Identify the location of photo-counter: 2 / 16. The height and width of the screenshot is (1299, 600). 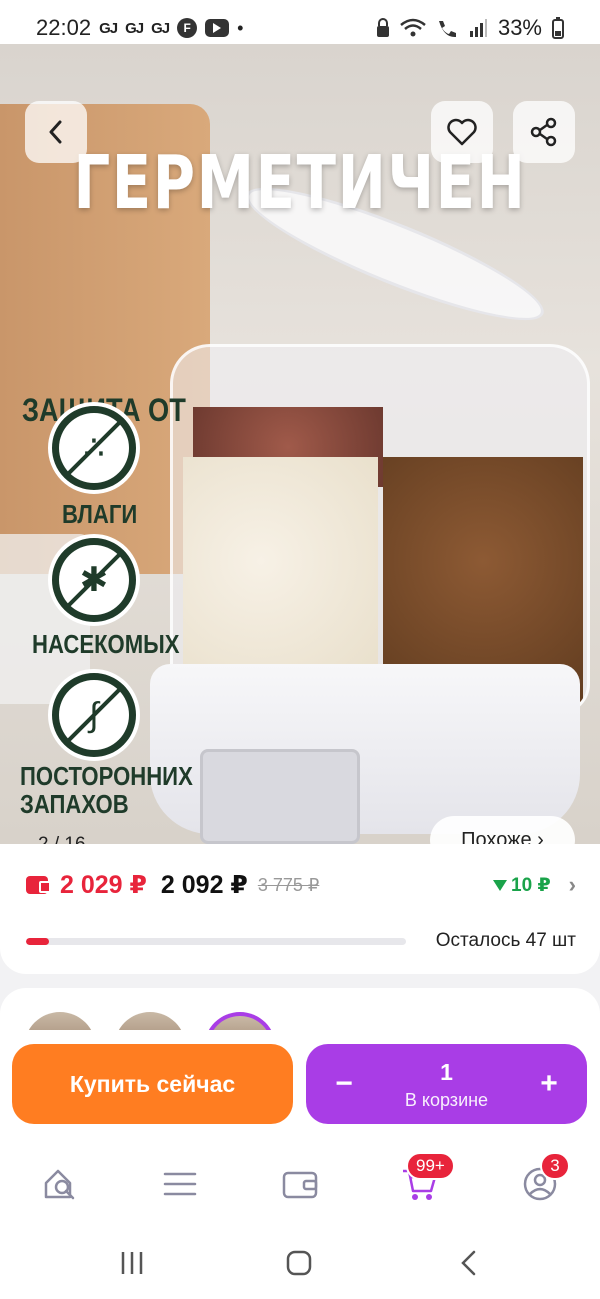
(62, 839).